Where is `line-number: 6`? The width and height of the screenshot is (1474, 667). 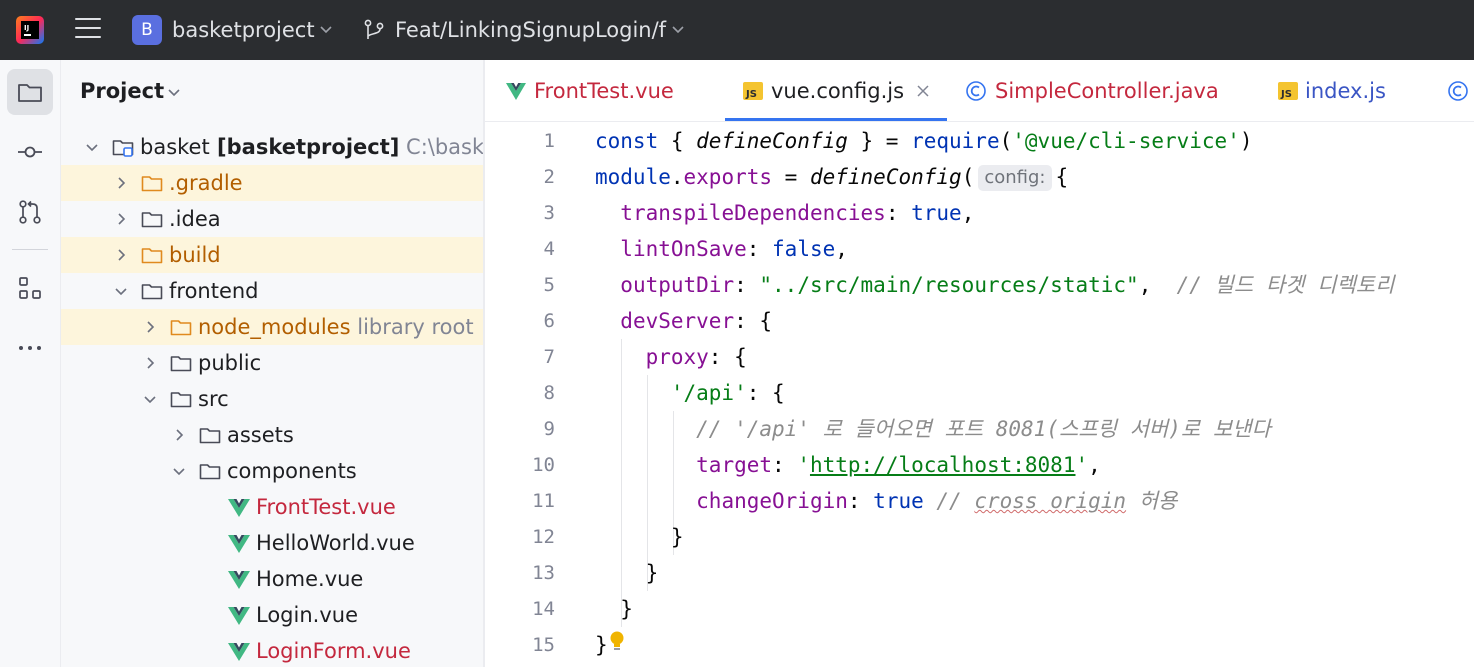
line-number: 6 is located at coordinates (549, 321).